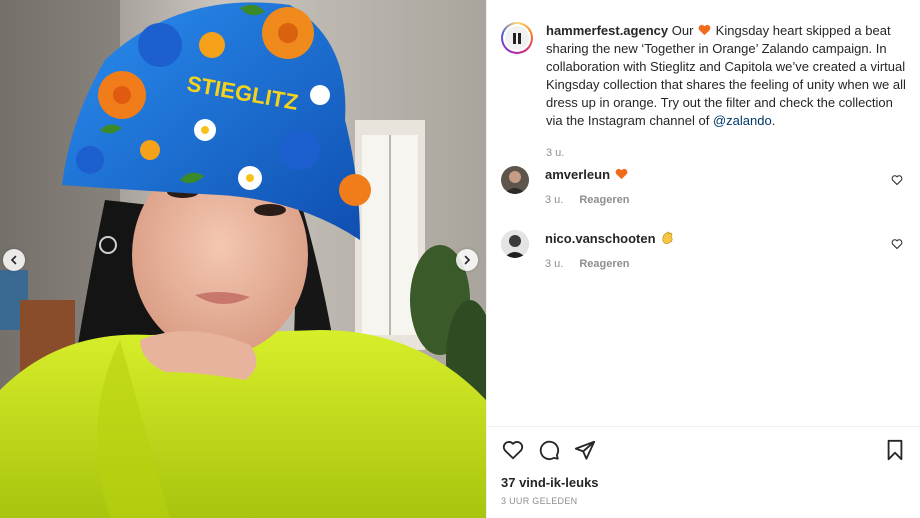  What do you see at coordinates (706, 186) in the screenshot?
I see `comment-item: amverleun 3 u. Reageren` at bounding box center [706, 186].